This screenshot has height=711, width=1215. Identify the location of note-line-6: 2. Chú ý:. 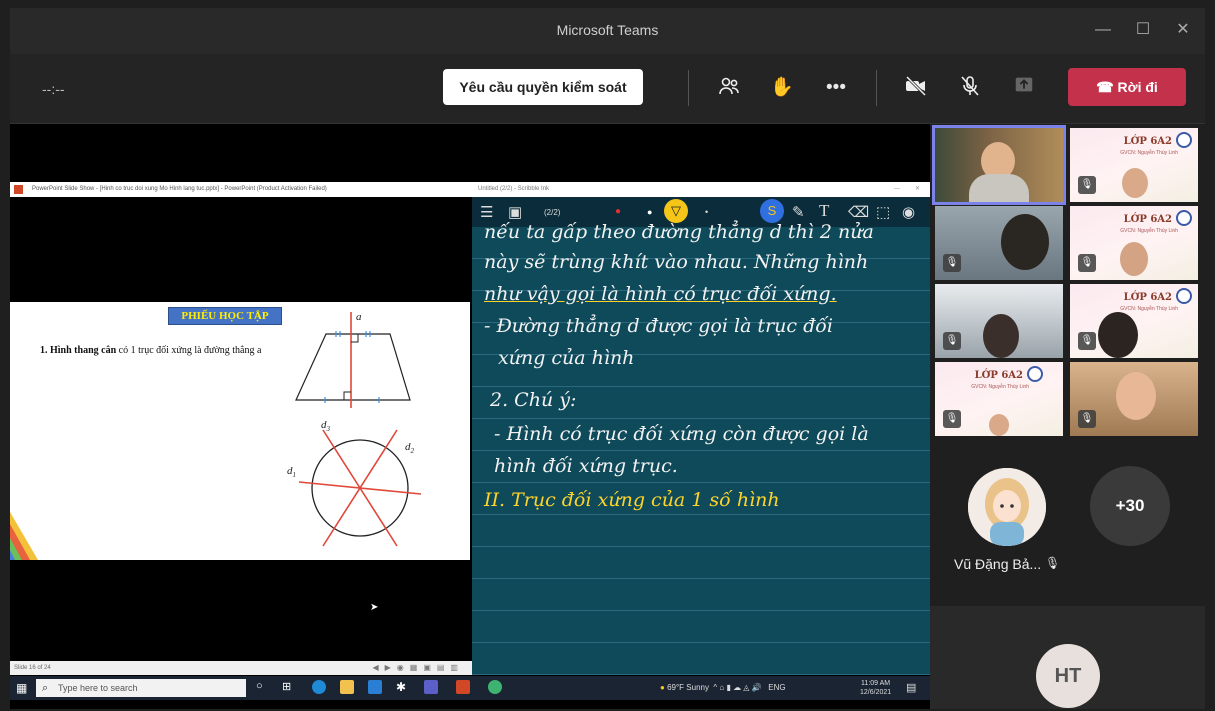
(533, 400).